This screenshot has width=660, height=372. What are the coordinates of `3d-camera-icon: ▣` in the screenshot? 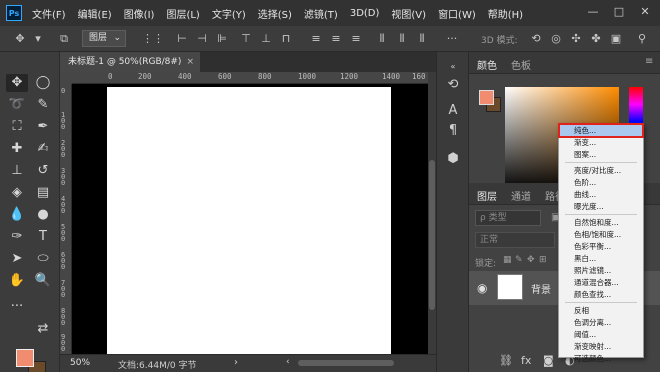 It's located at (616, 39).